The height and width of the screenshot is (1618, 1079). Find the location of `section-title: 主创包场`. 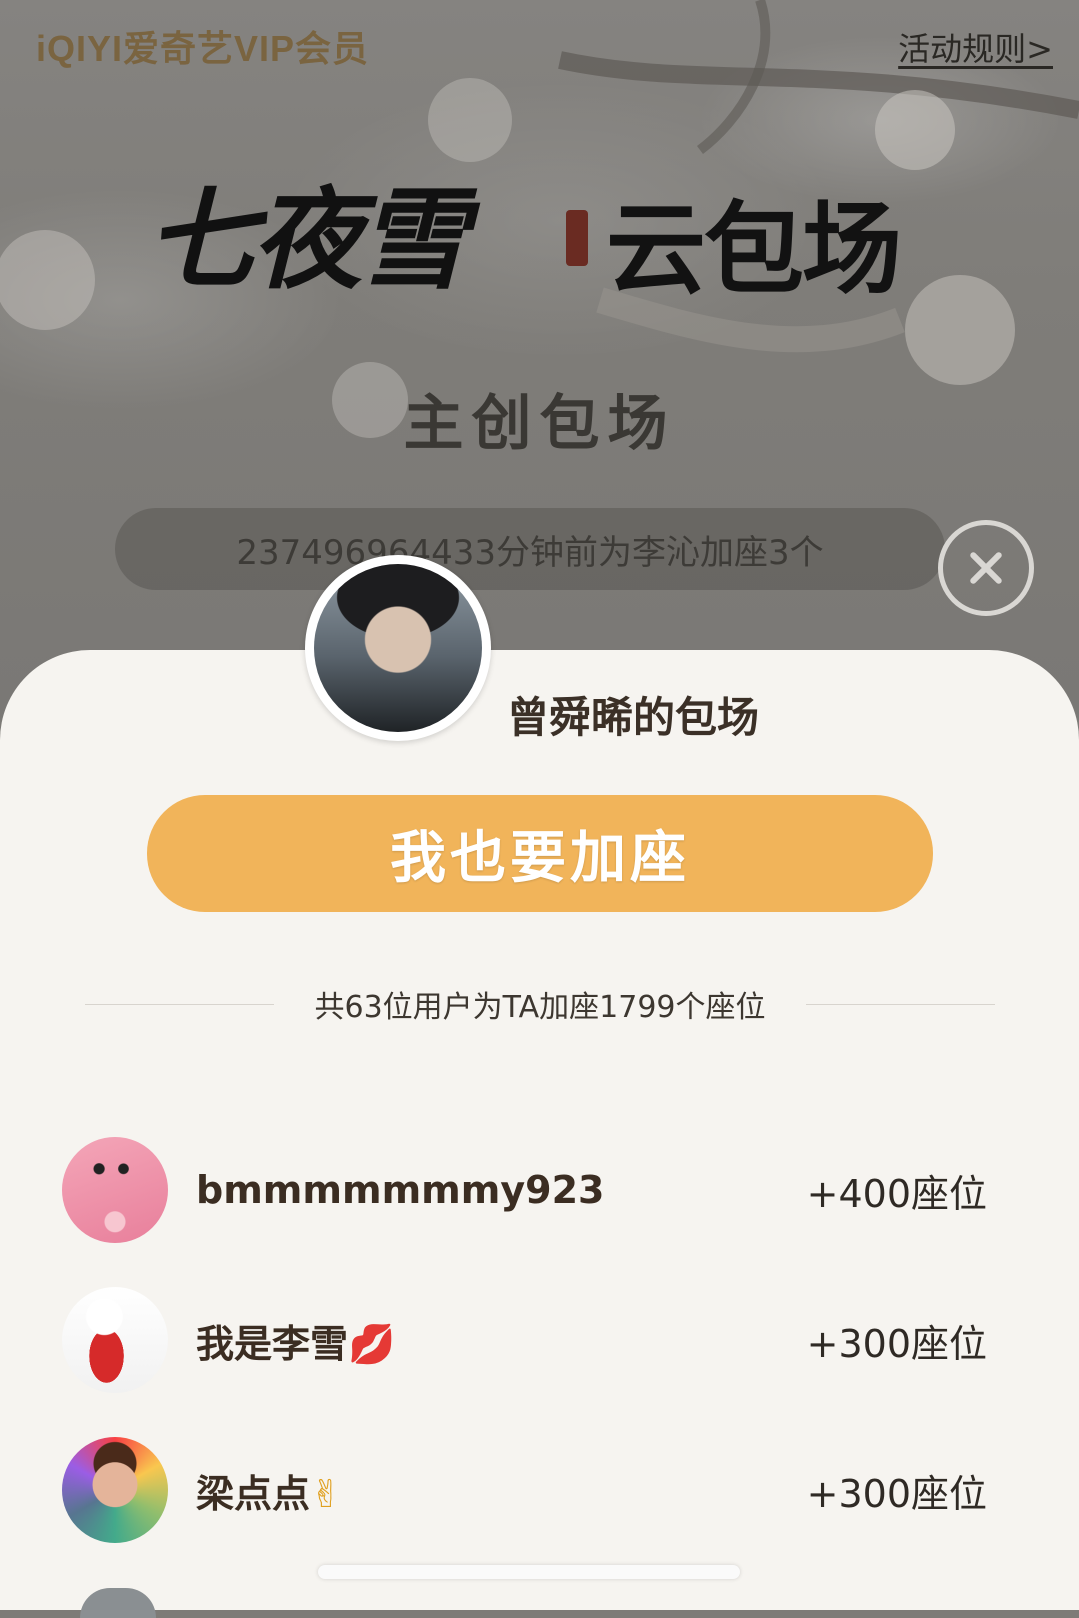

section-title: 主创包场 is located at coordinates (539, 424).